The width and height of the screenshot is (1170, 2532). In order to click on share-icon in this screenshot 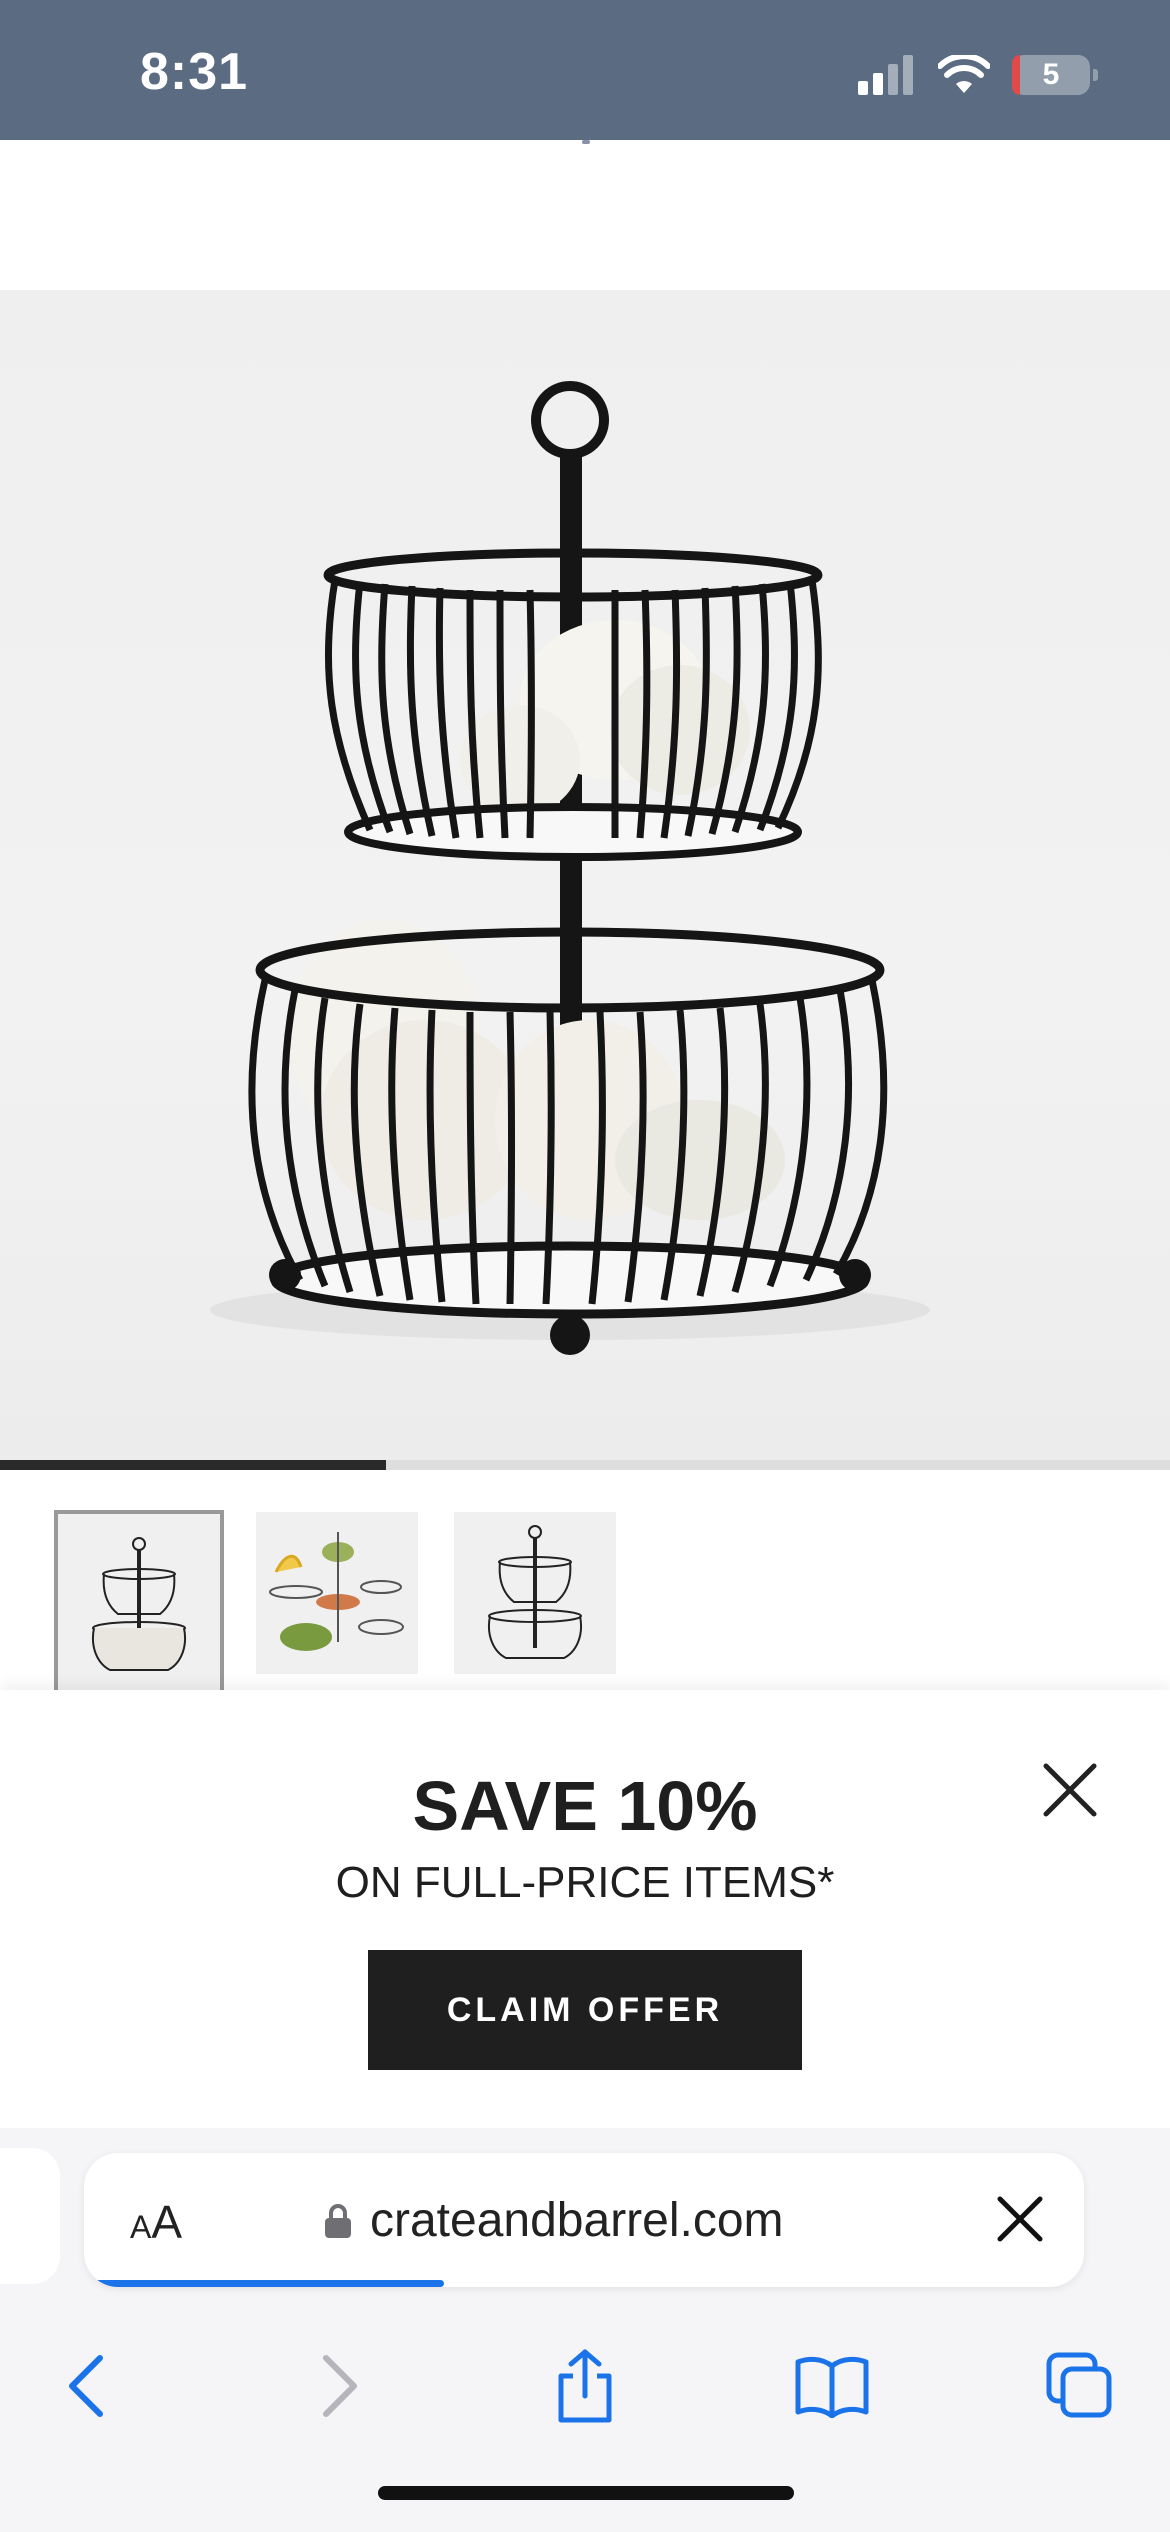, I will do `click(585, 2386)`.